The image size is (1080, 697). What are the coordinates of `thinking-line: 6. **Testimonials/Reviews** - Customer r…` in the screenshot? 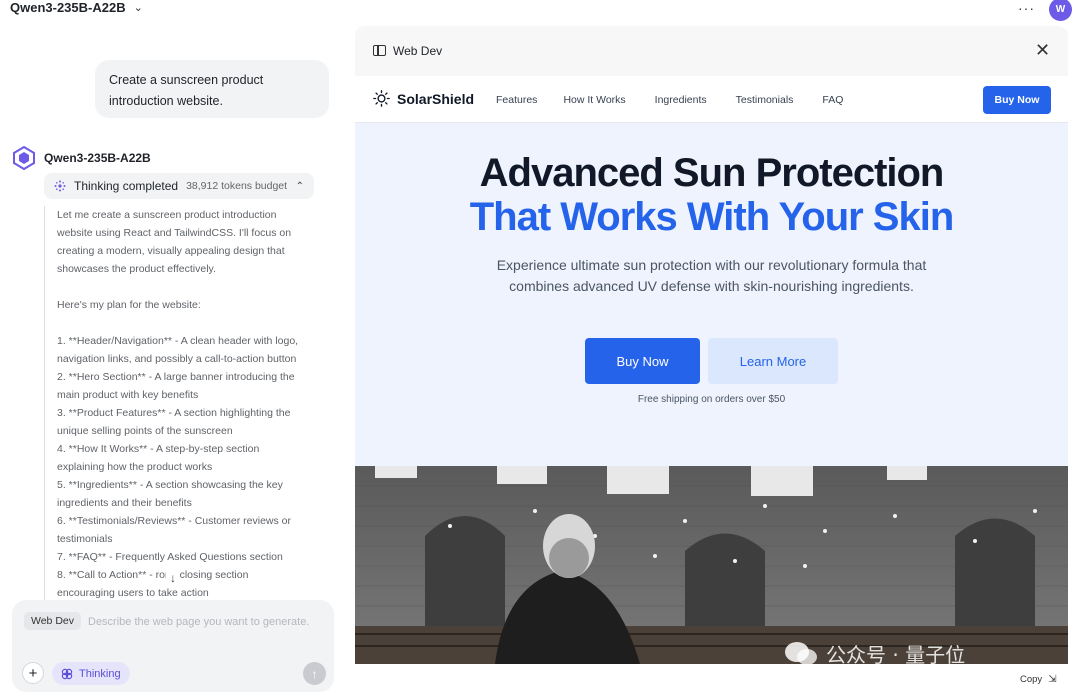 It's located at (174, 521).